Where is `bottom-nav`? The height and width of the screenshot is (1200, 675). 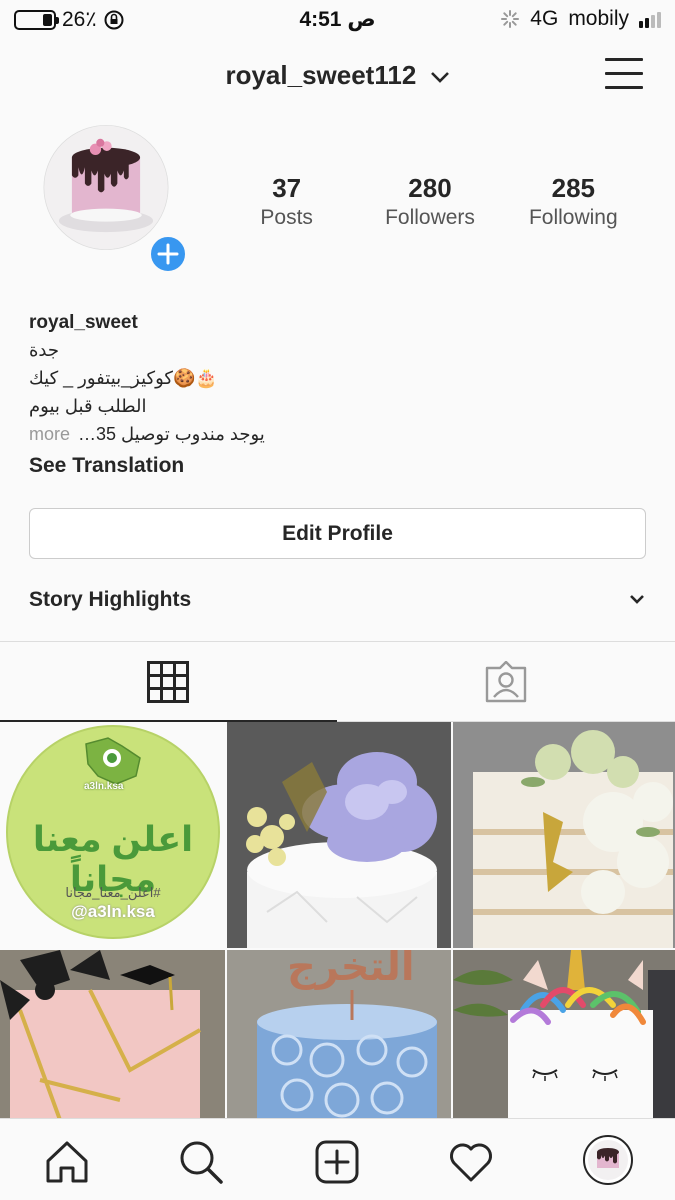
bottom-nav is located at coordinates (337, 1159).